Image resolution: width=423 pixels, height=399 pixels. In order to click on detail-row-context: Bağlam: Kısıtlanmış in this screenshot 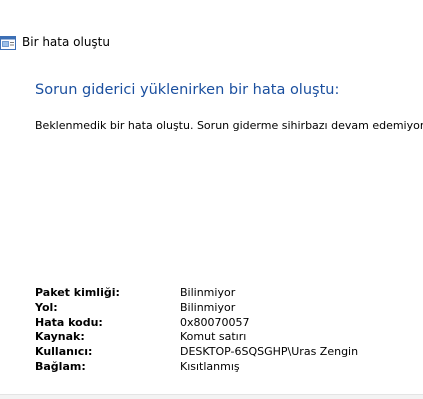, I will do `click(196, 367)`.